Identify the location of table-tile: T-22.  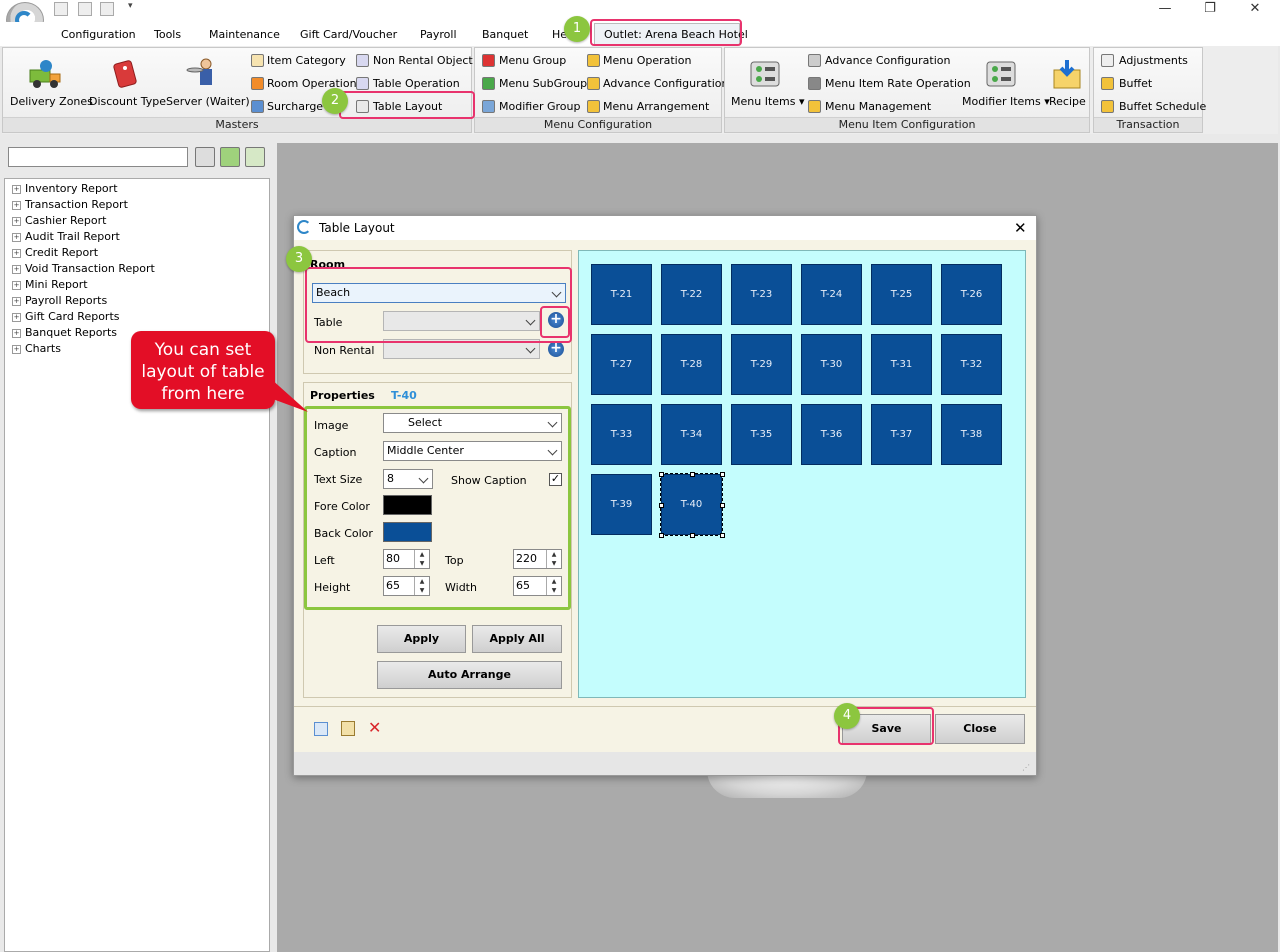
(691, 294).